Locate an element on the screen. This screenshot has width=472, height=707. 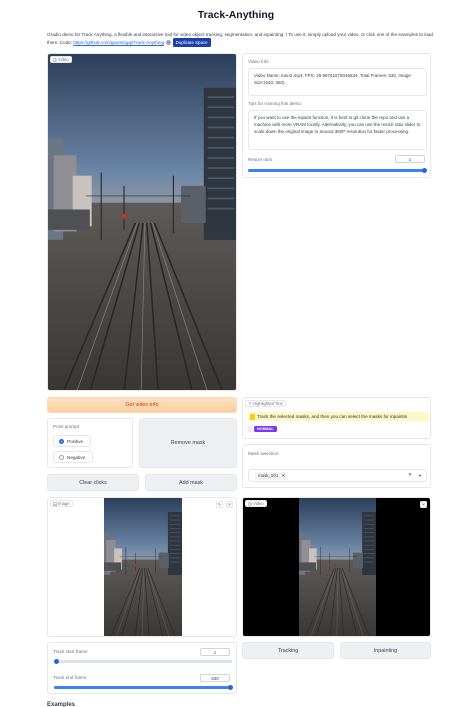
edit-icon: ✎ is located at coordinates (219, 504).